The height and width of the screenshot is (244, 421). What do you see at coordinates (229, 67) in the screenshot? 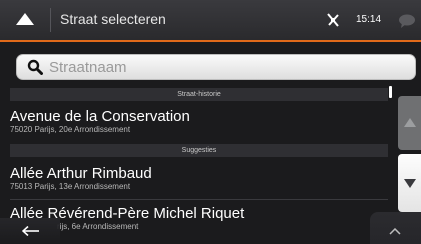
I see `search-input` at bounding box center [229, 67].